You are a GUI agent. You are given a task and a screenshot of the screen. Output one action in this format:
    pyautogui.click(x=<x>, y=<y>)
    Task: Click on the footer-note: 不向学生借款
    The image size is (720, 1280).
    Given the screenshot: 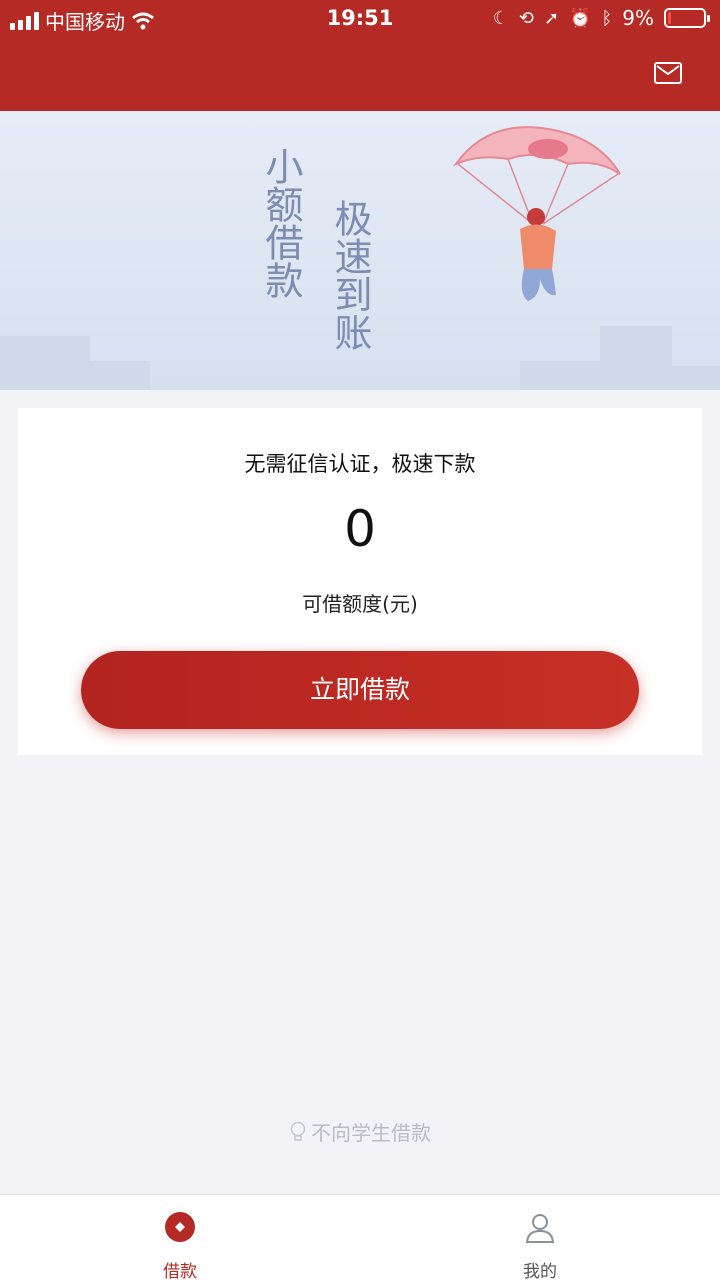 What is the action you would take?
    pyautogui.click(x=360, y=1131)
    